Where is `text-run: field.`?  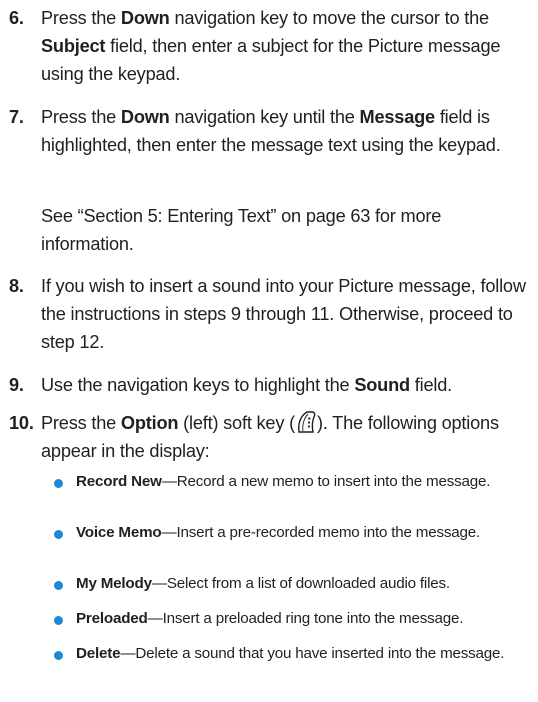 text-run: field. is located at coordinates (430, 385).